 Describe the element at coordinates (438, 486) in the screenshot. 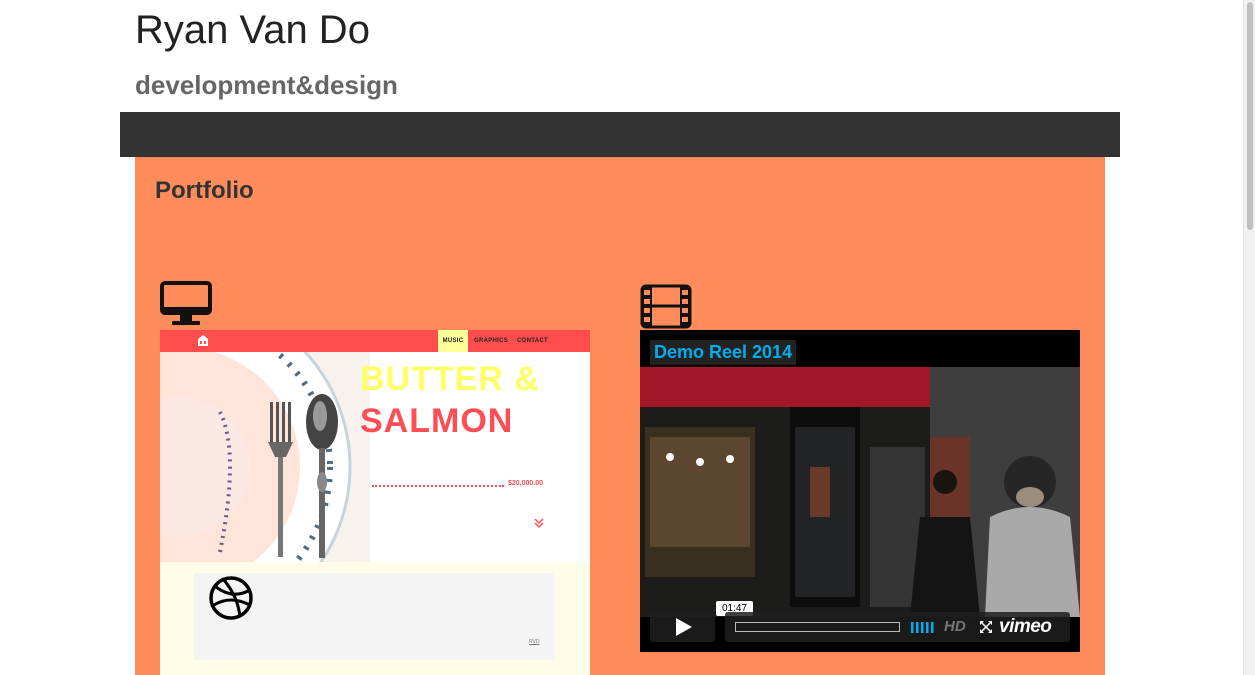

I see `preview-dots` at that location.